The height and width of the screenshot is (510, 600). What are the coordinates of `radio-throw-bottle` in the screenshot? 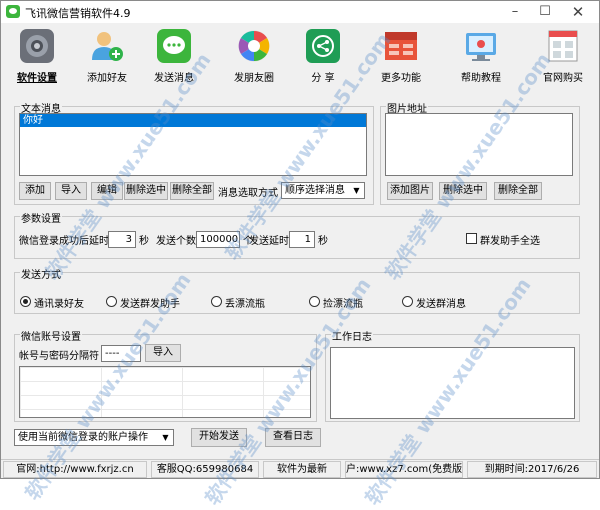 It's located at (216, 301).